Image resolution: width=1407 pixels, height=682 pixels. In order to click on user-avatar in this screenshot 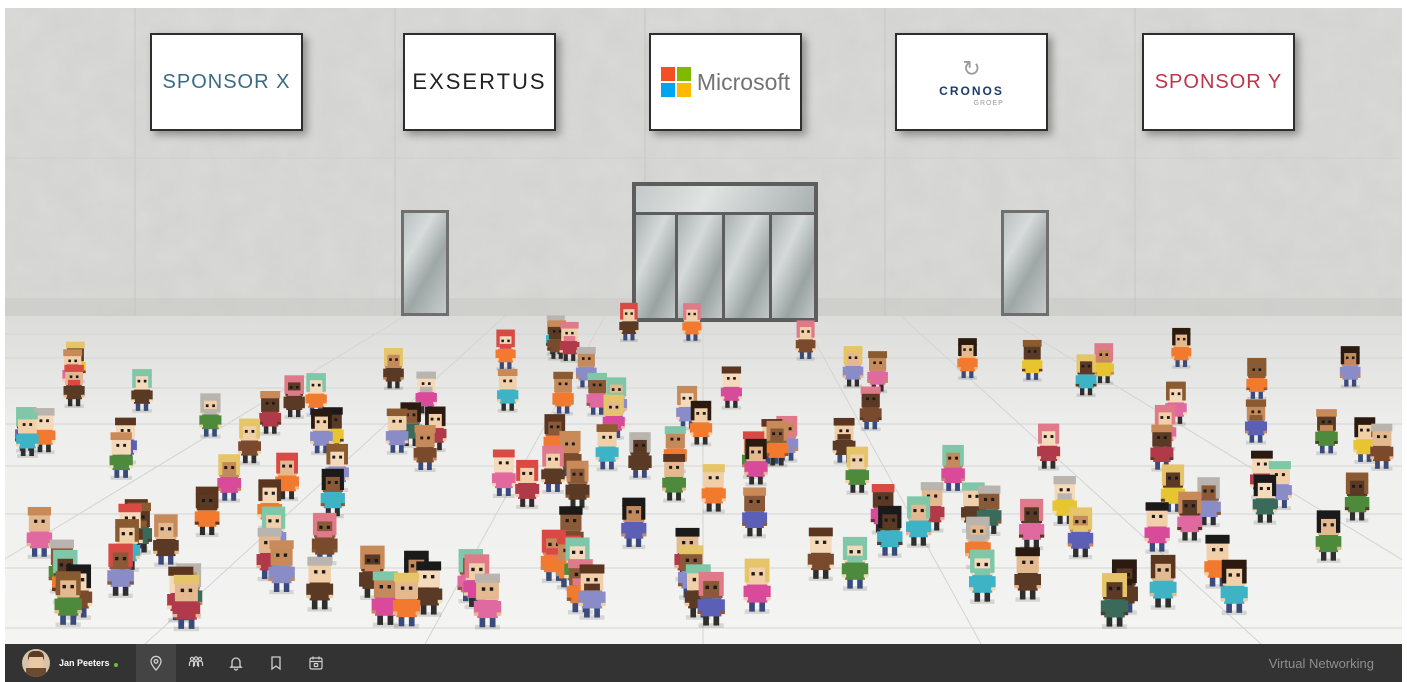, I will do `click(36, 663)`.